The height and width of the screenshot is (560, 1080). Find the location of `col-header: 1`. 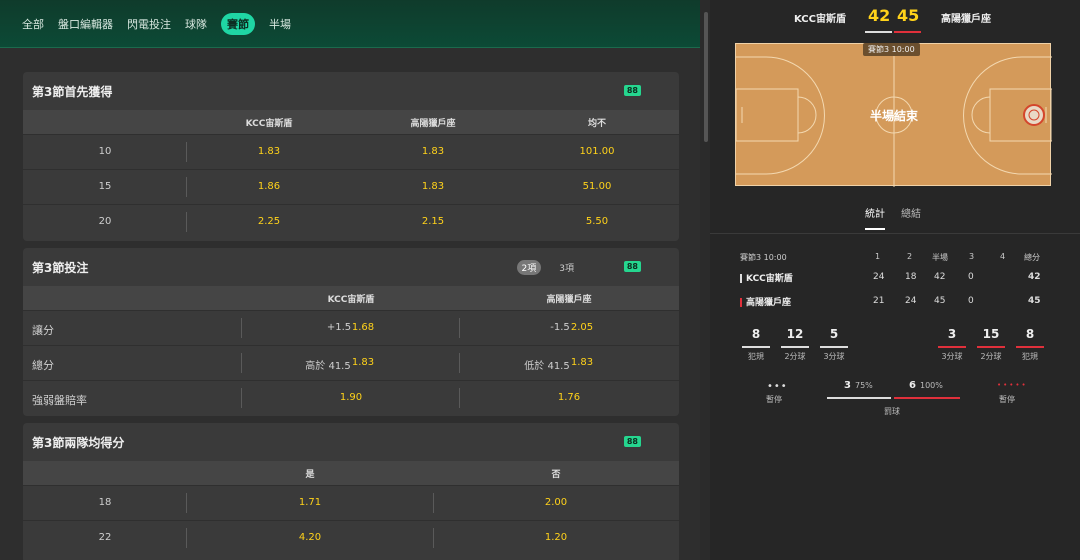

col-header: 1 is located at coordinates (878, 256).